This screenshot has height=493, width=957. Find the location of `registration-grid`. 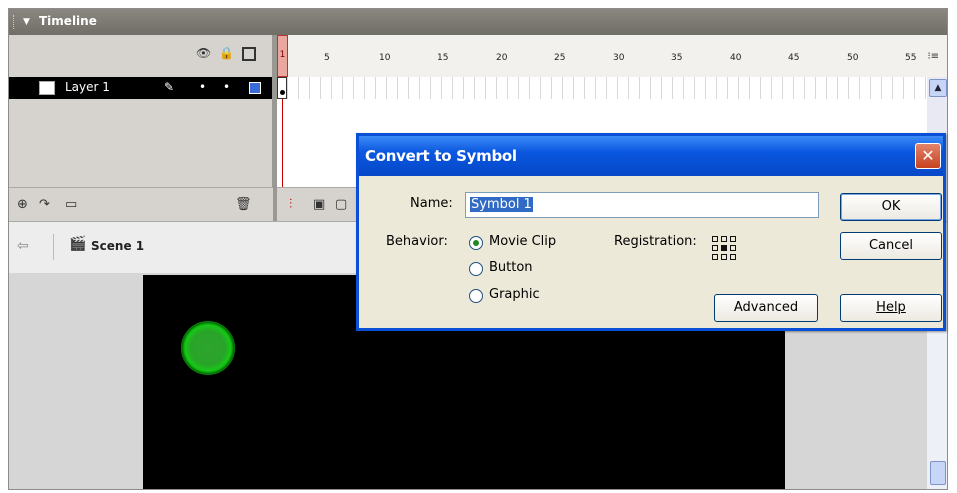

registration-grid is located at coordinates (726, 250).